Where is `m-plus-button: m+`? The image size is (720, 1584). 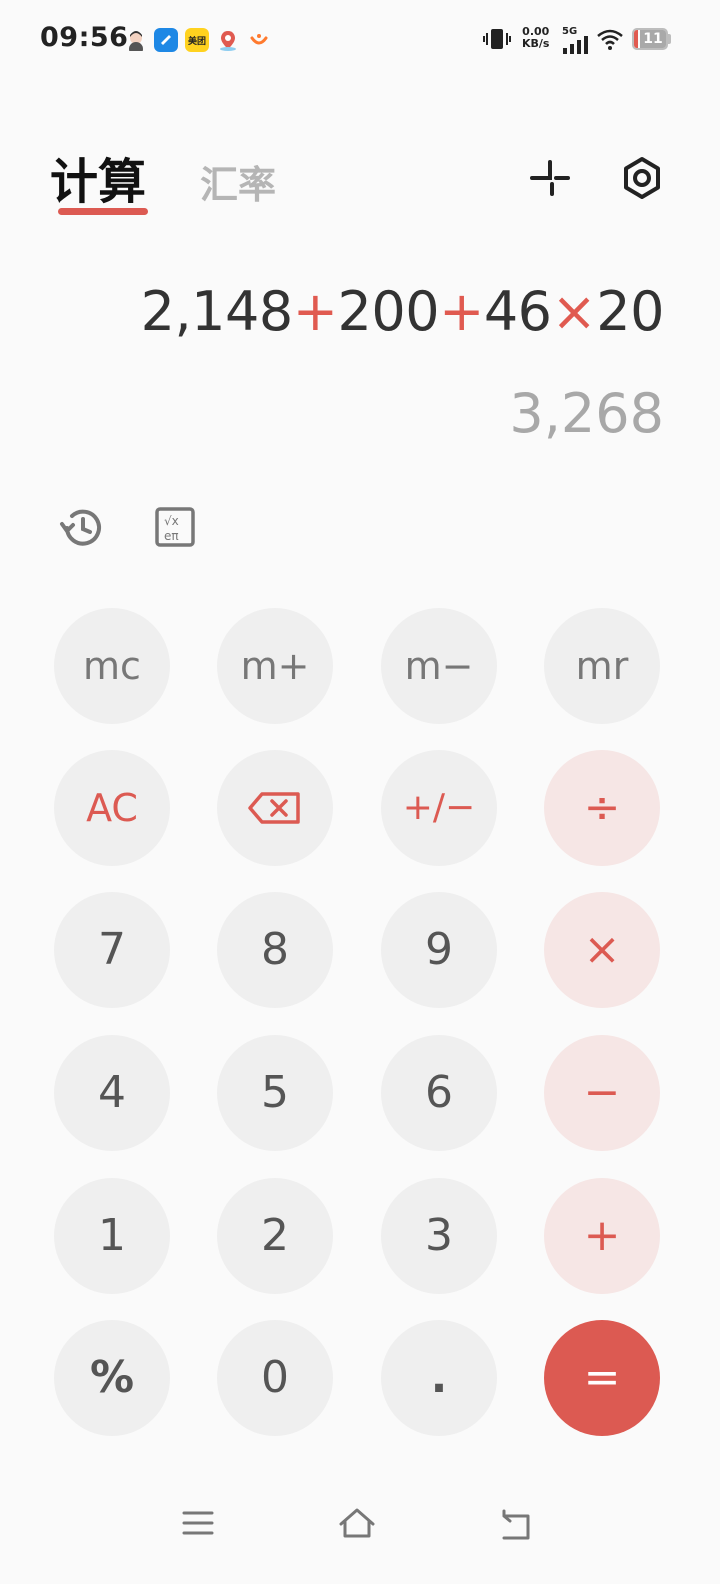 m-plus-button: m+ is located at coordinates (275, 666).